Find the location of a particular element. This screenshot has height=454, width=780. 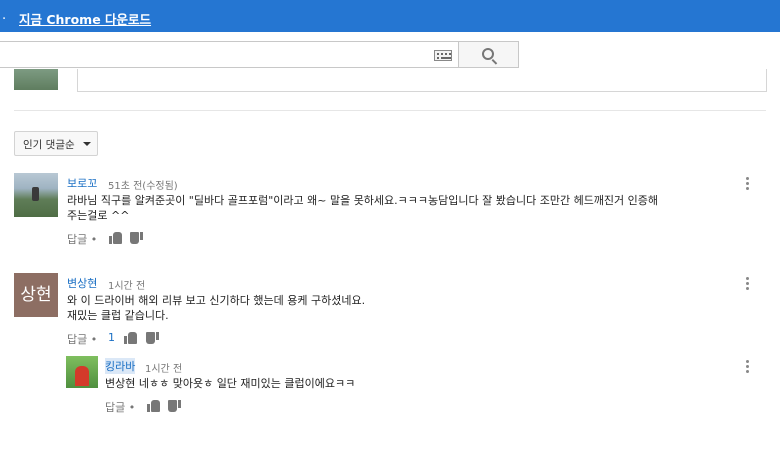

sort-comments-button: 인기 댓글순 is located at coordinates (56, 143).